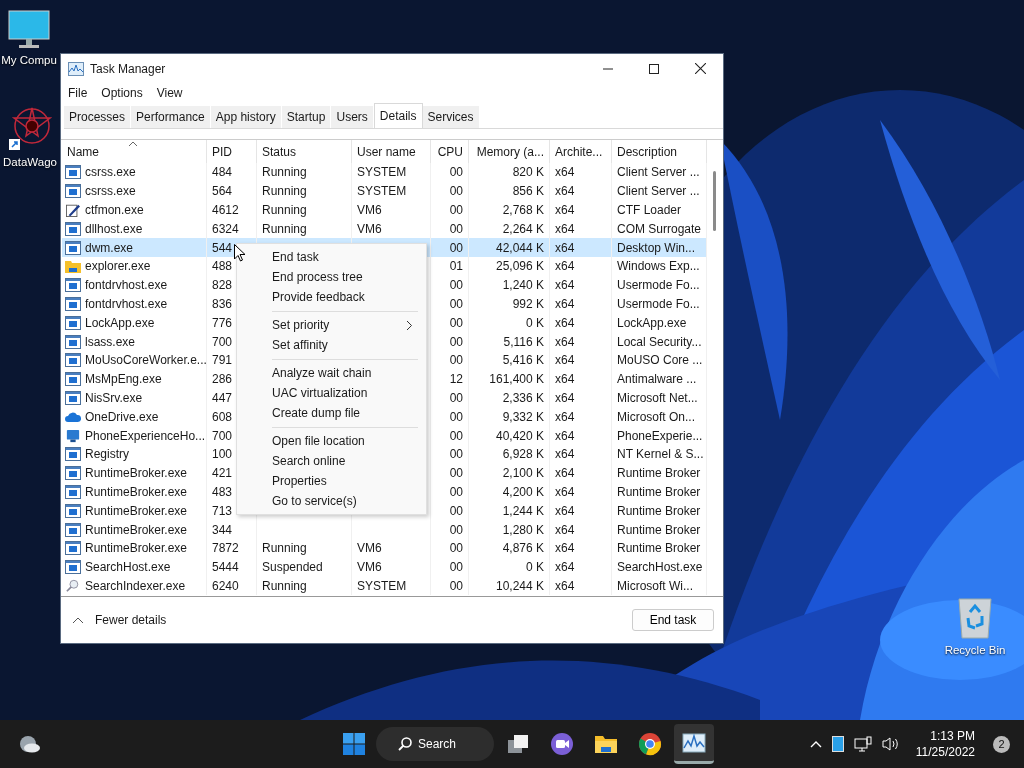 The width and height of the screenshot is (1024, 768). Describe the element at coordinates (225, 548) in the screenshot. I see `table-cell: 7872` at that location.